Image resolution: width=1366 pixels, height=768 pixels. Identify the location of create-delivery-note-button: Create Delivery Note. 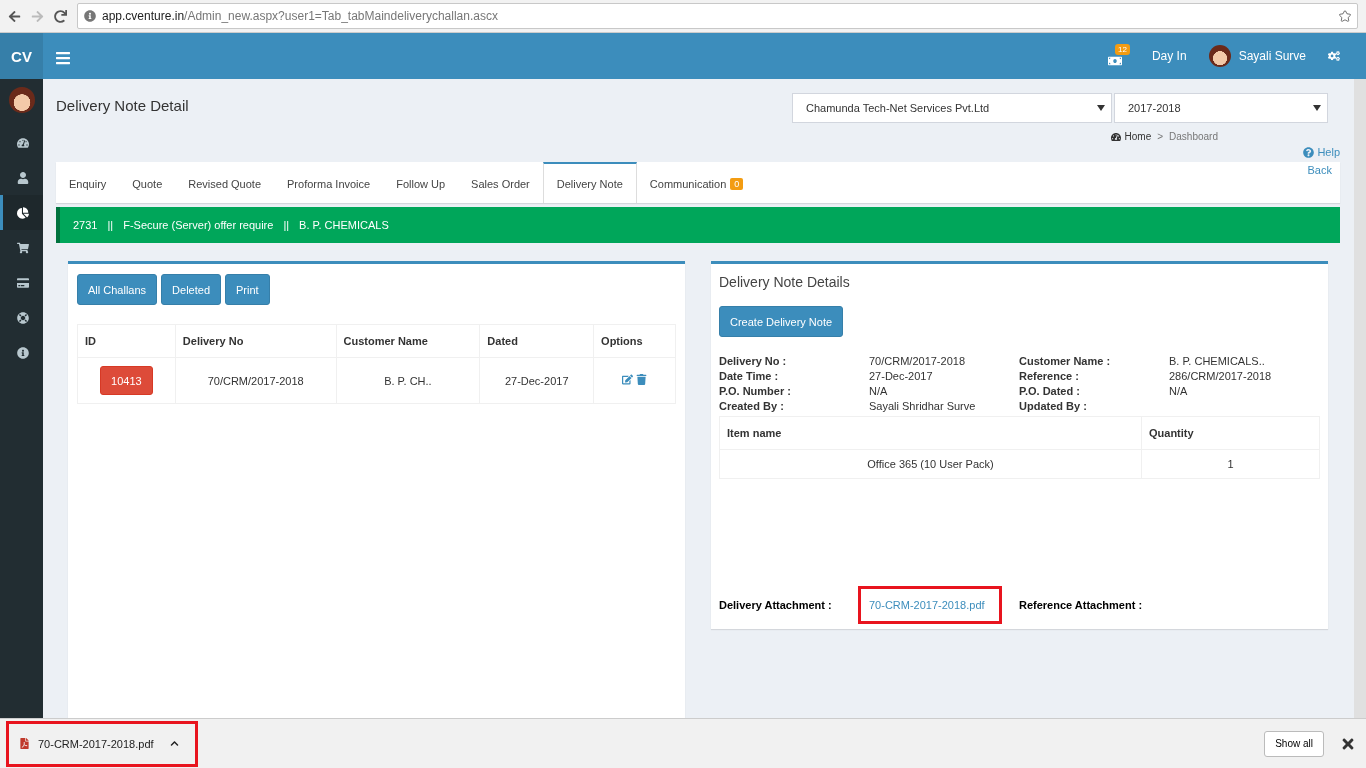
(781, 321).